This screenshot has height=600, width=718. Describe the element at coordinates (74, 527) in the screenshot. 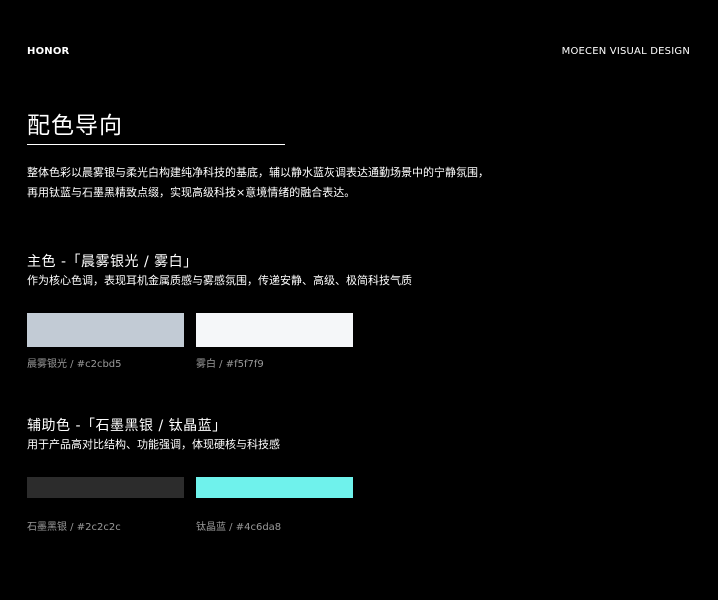

I see `swatch-label-graphite: 石墨黑银 / #2c2c2c` at that location.